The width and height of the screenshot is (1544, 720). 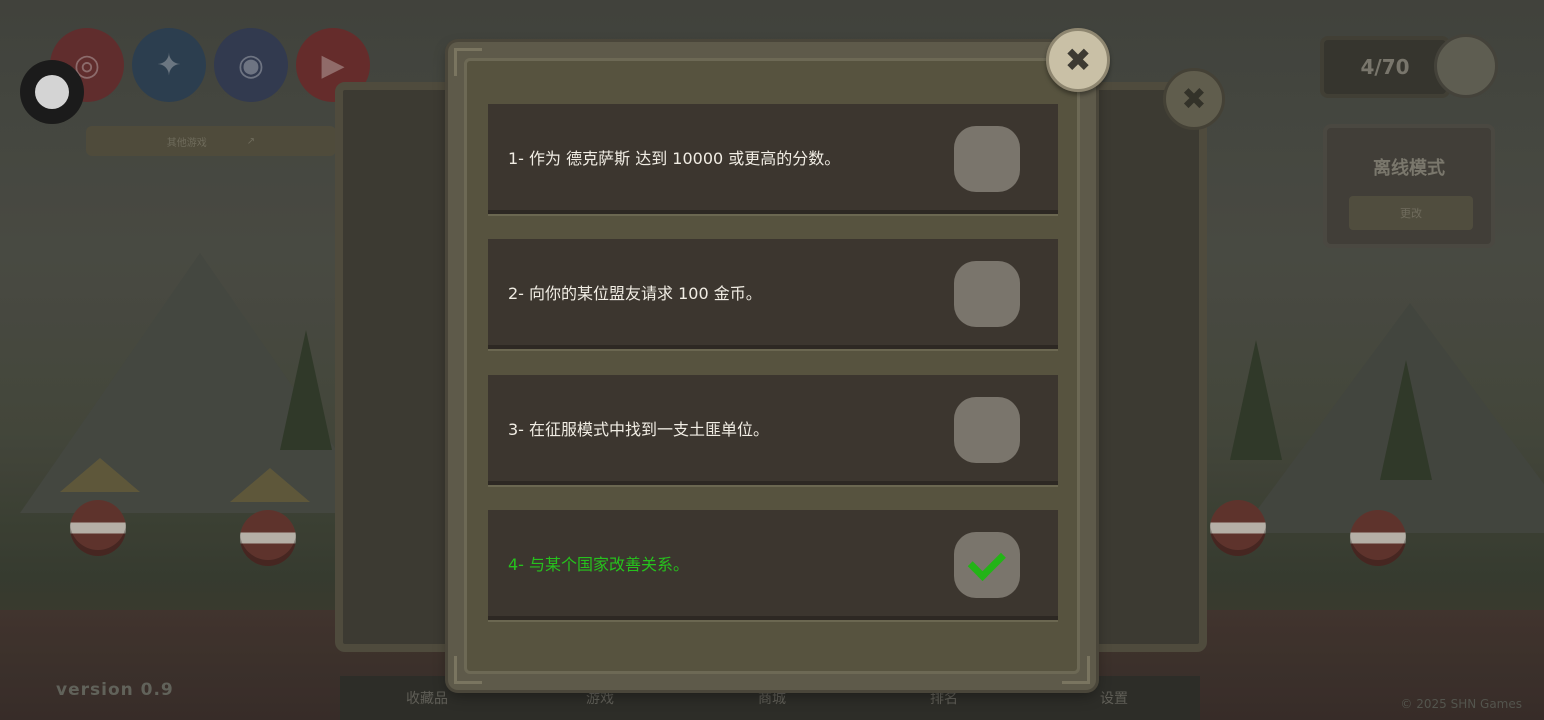 I want to click on close-icon: ✖, so click(x=1078, y=60).